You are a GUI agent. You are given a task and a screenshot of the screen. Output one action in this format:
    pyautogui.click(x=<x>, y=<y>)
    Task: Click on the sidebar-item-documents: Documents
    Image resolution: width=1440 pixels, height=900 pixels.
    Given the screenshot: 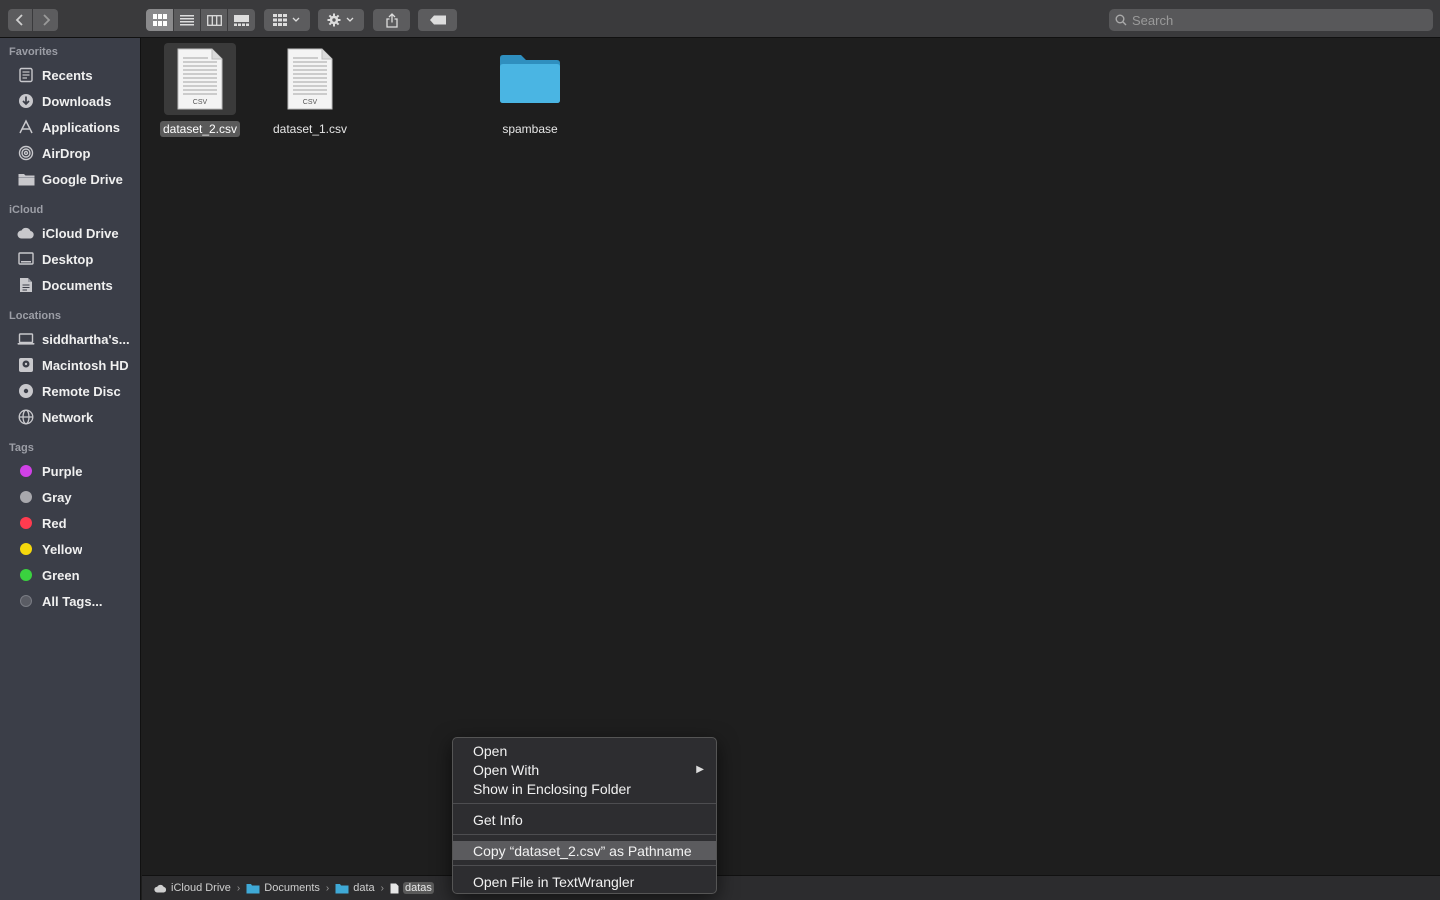 What is the action you would take?
    pyautogui.click(x=78, y=285)
    